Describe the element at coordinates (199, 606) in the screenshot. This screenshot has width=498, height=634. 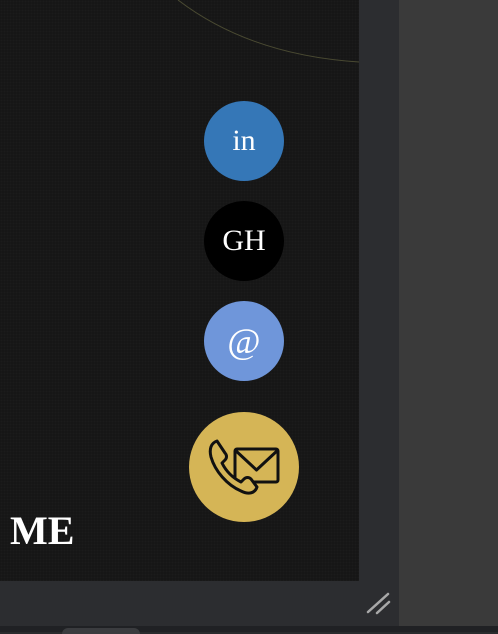
I see `bottom-bar` at that location.